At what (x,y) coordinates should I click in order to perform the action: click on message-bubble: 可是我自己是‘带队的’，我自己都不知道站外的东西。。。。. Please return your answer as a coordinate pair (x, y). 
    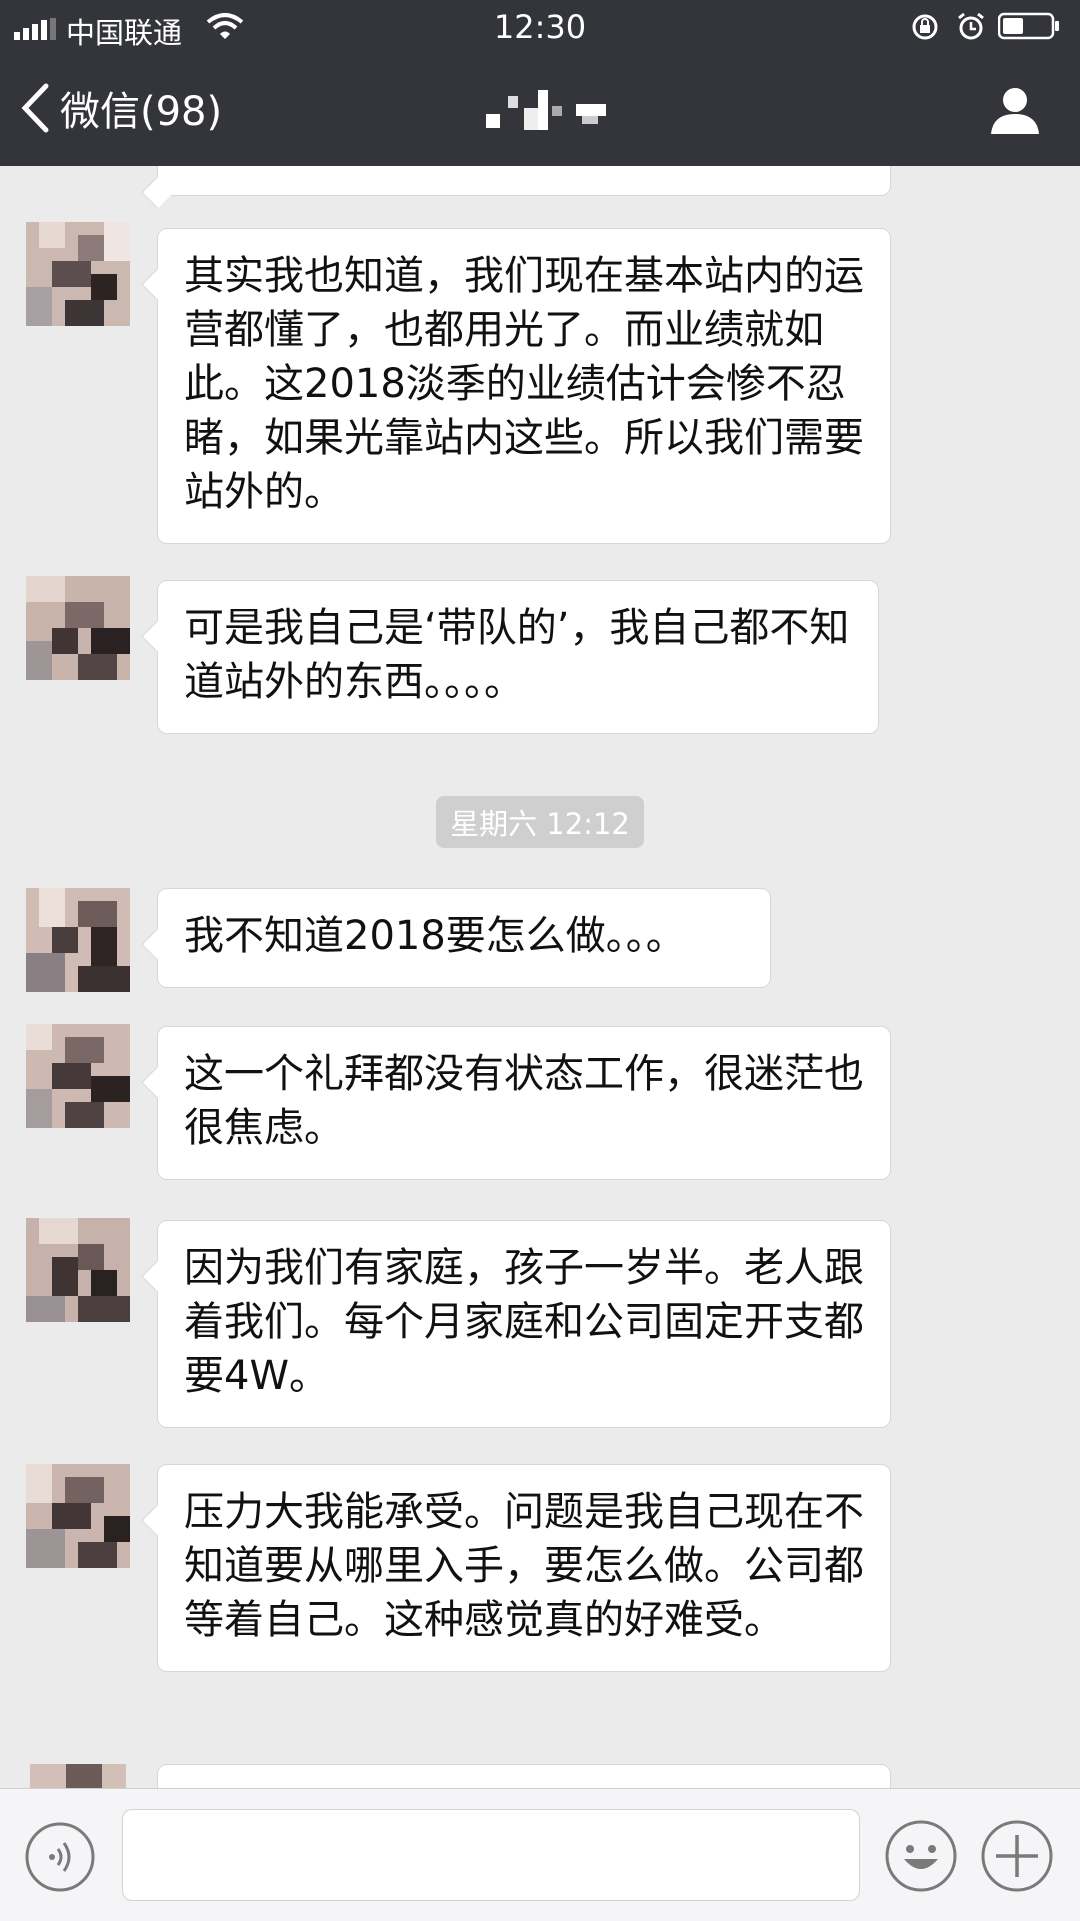
    Looking at the image, I should click on (518, 657).